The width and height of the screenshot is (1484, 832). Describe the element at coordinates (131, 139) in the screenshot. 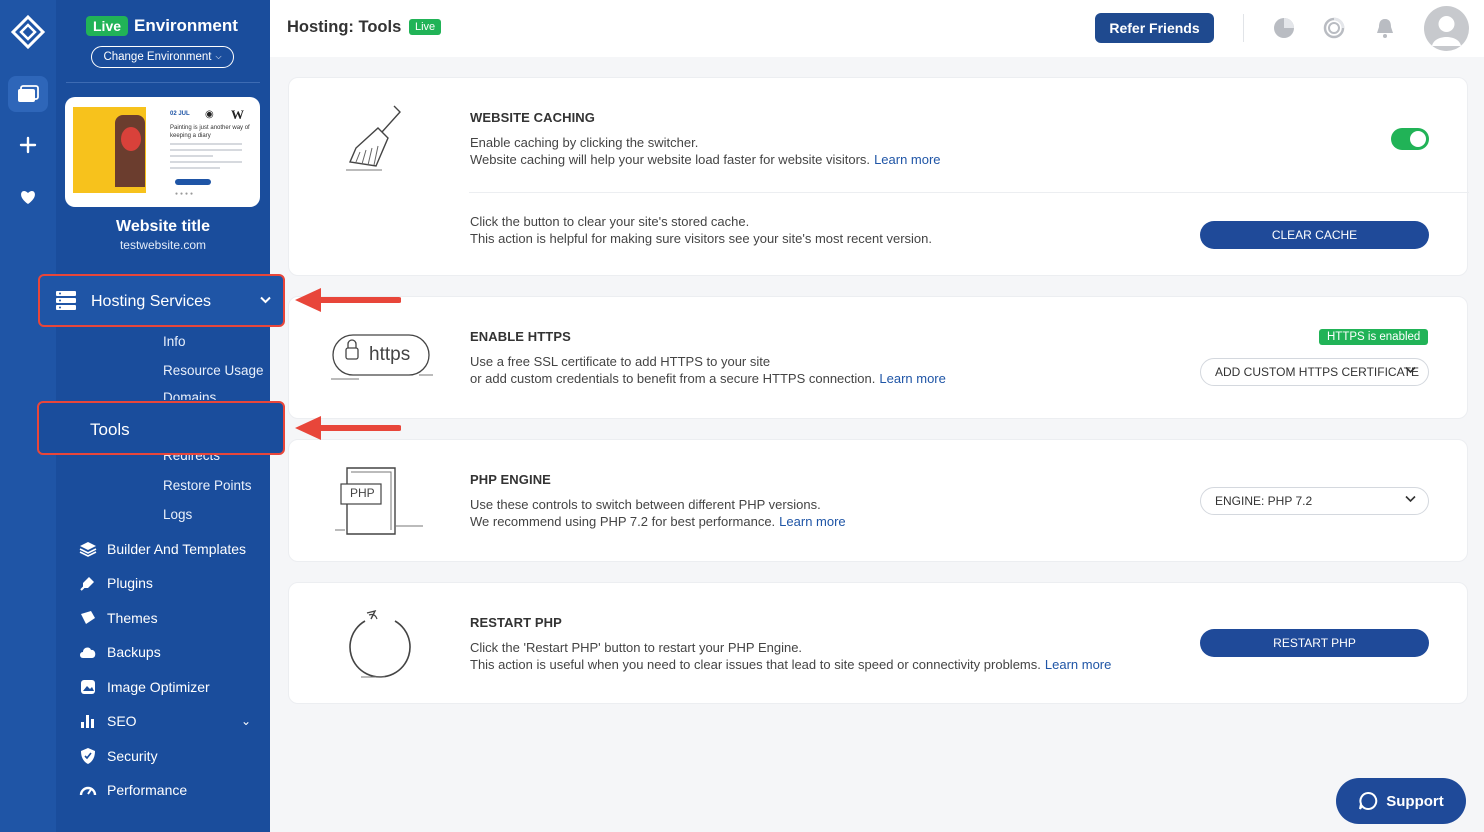

I see `thumbnail-flower` at that location.